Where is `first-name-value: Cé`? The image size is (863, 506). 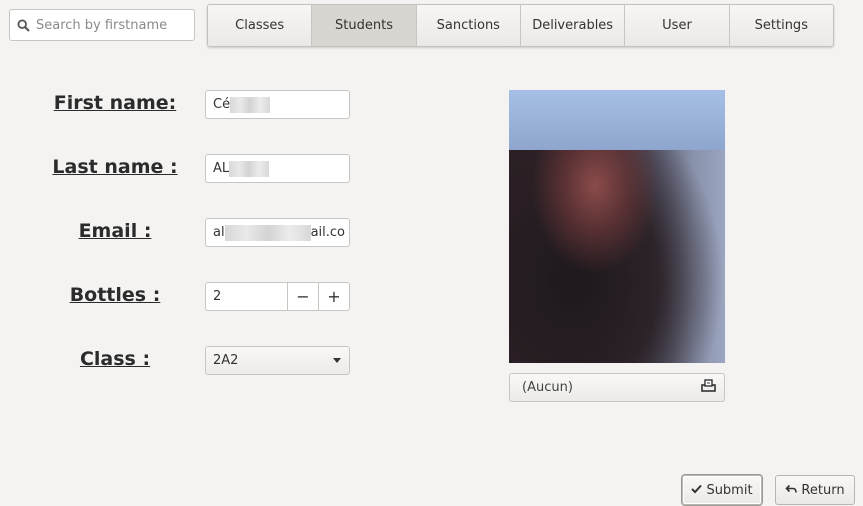 first-name-value: Cé is located at coordinates (222, 104).